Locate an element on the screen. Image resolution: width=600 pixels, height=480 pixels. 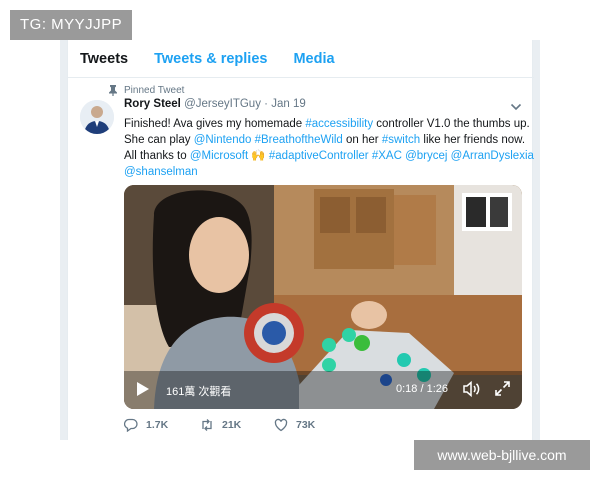
tab-media: Media is located at coordinates (313, 59).